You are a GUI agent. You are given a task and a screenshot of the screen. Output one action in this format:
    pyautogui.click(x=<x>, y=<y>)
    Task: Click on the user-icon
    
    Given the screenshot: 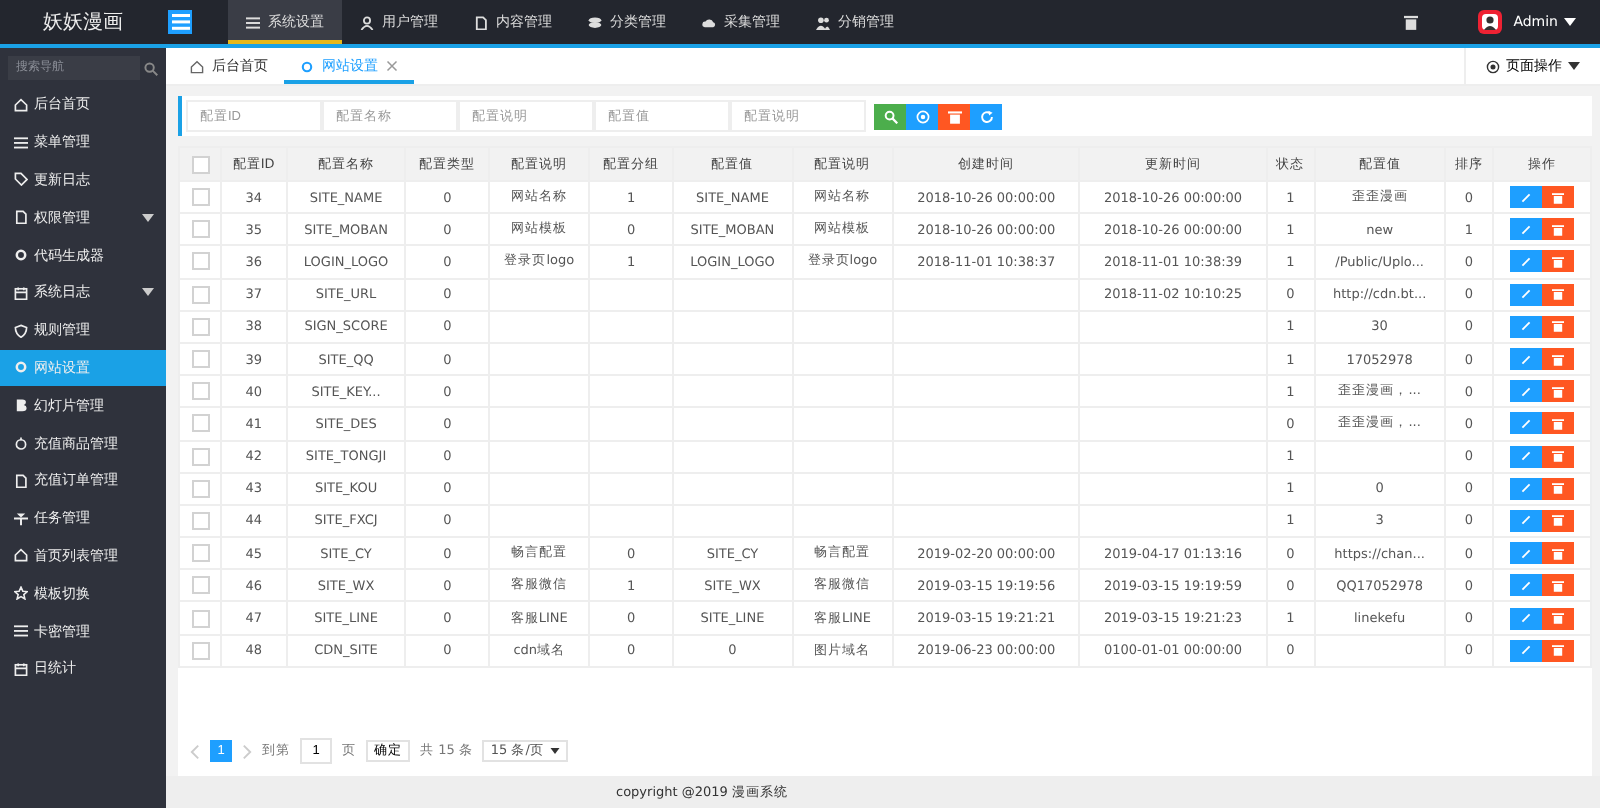 What is the action you would take?
    pyautogui.click(x=367, y=22)
    